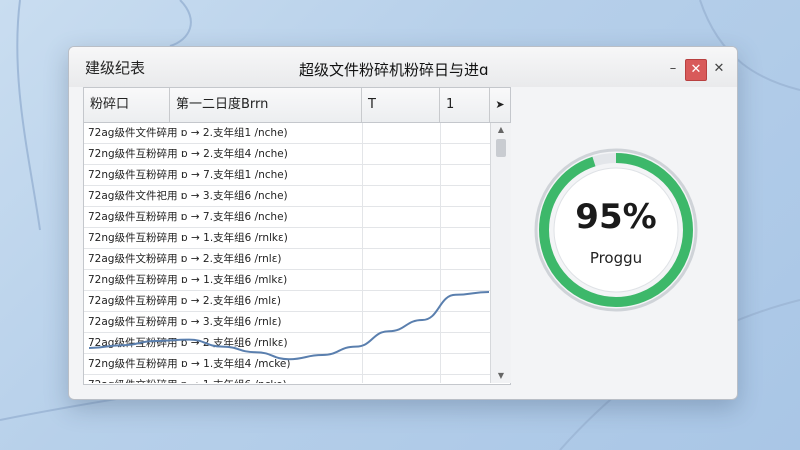  I want to click on table-row: 72ag级件文件碎用 ɒ → 2.支年组1 /nche), so click(287, 133).